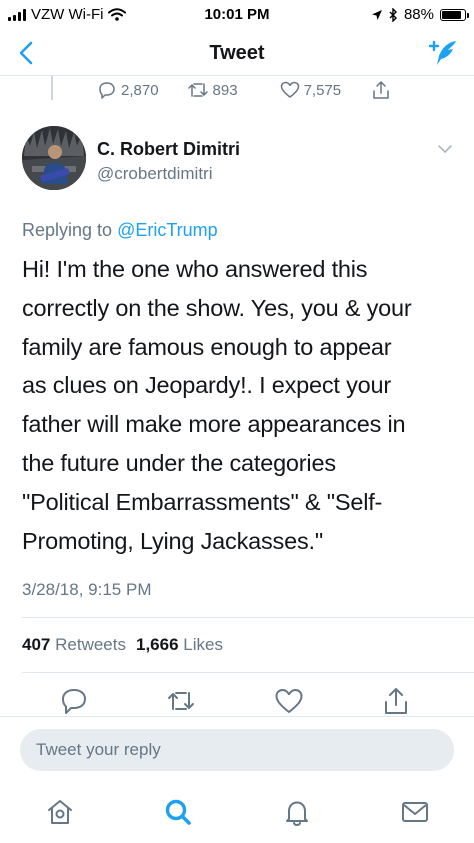  I want to click on tweet-text-line: father will make more appearances in, so click(214, 424).